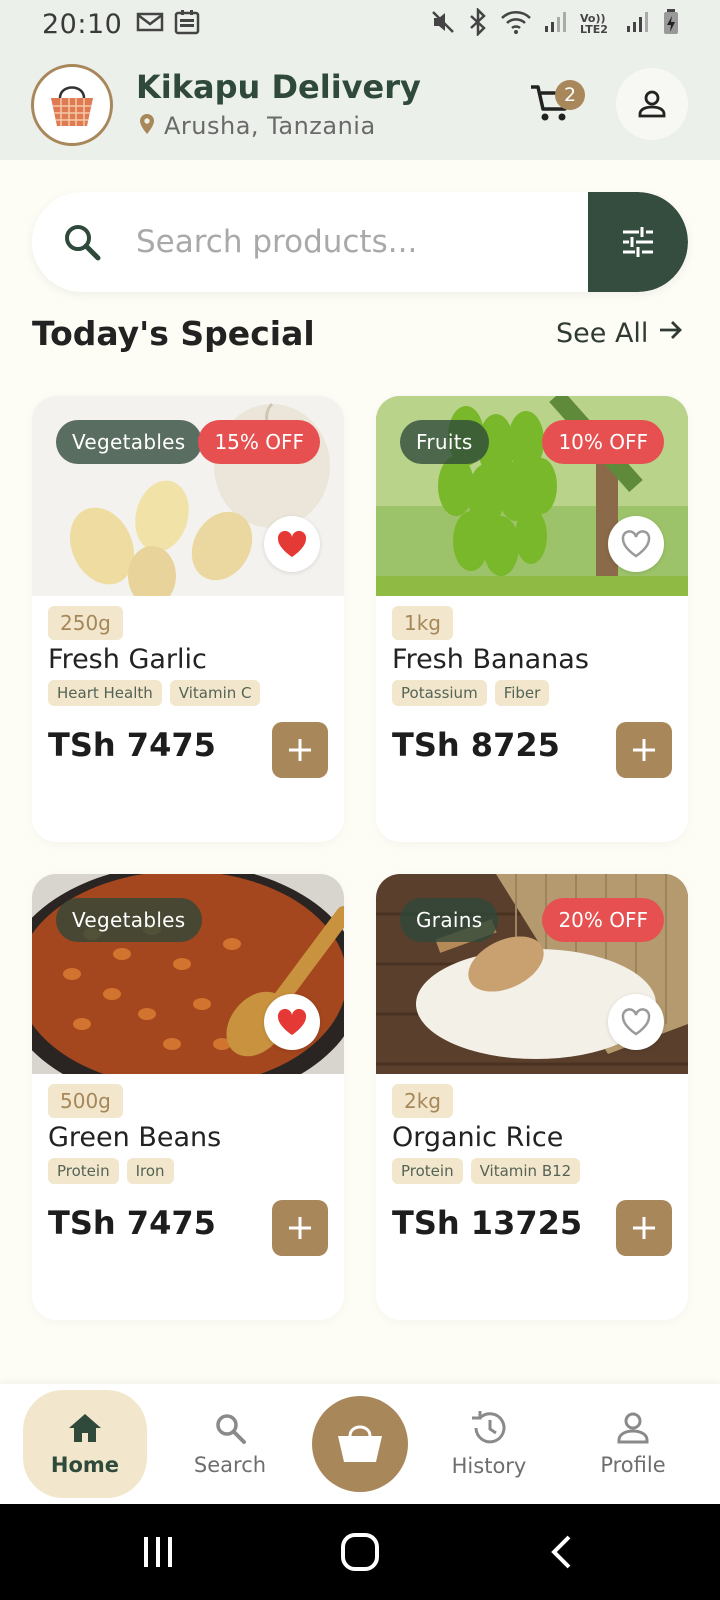 The image size is (720, 1600). I want to click on nav-label: History, so click(489, 1466).